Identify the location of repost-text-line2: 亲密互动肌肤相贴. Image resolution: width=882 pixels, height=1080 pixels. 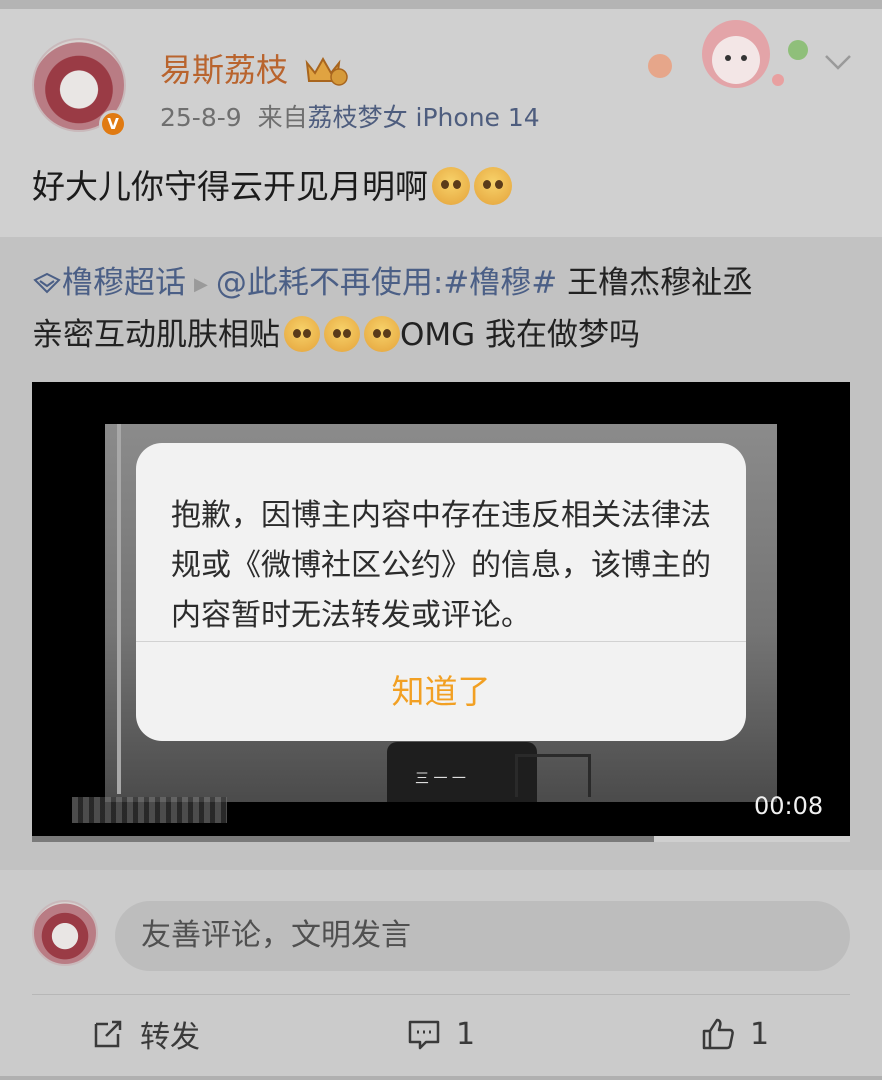
(156, 335).